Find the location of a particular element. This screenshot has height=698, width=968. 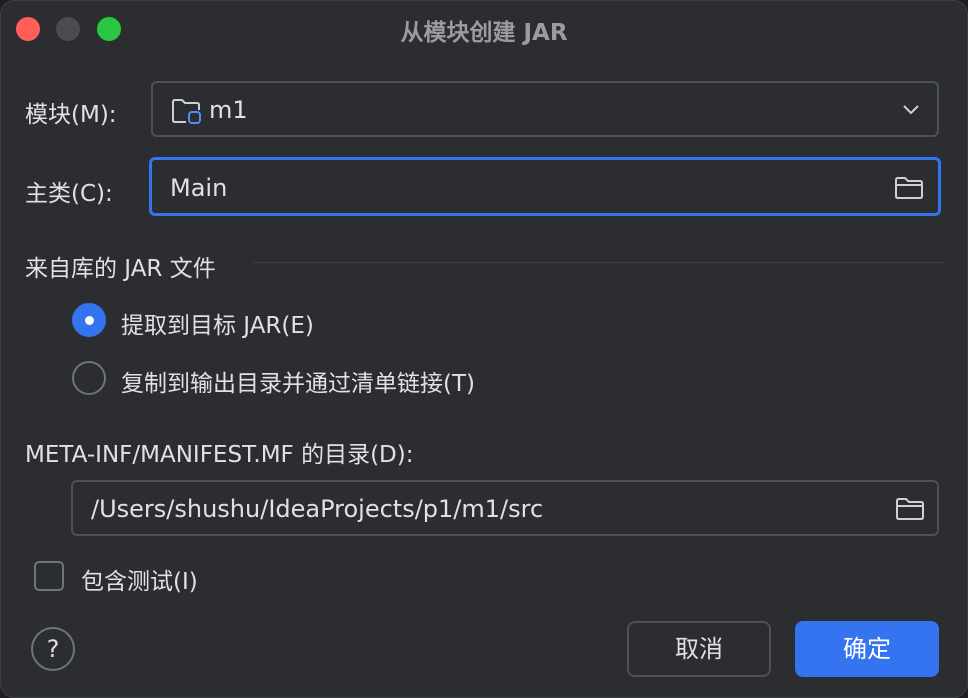

cancel-button: 取消 is located at coordinates (699, 649).